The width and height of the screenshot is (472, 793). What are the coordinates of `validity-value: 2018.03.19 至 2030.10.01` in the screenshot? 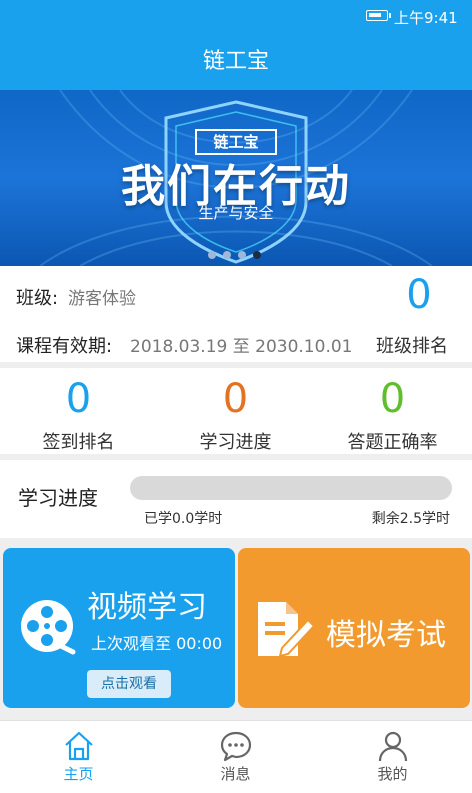 It's located at (241, 347).